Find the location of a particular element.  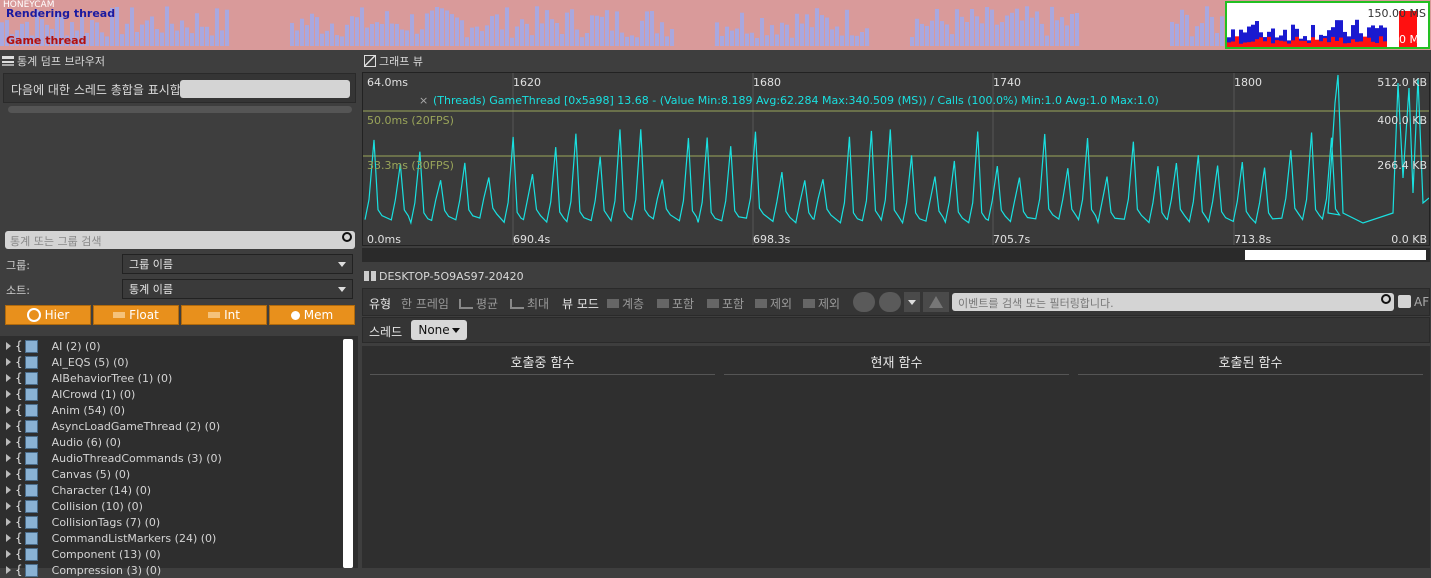

mem-button: Mem is located at coordinates (312, 315).